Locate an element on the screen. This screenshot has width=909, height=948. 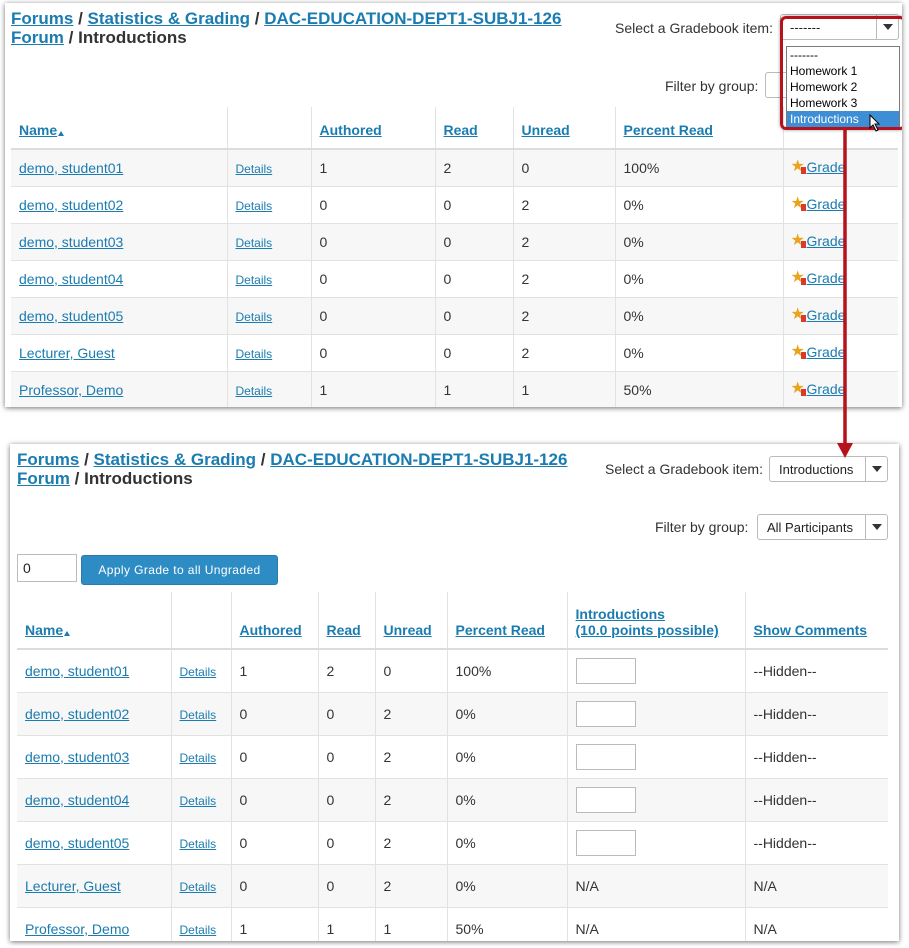
gradebook-item-column-header: Introductions (10.0 points possible) is located at coordinates (656, 621).